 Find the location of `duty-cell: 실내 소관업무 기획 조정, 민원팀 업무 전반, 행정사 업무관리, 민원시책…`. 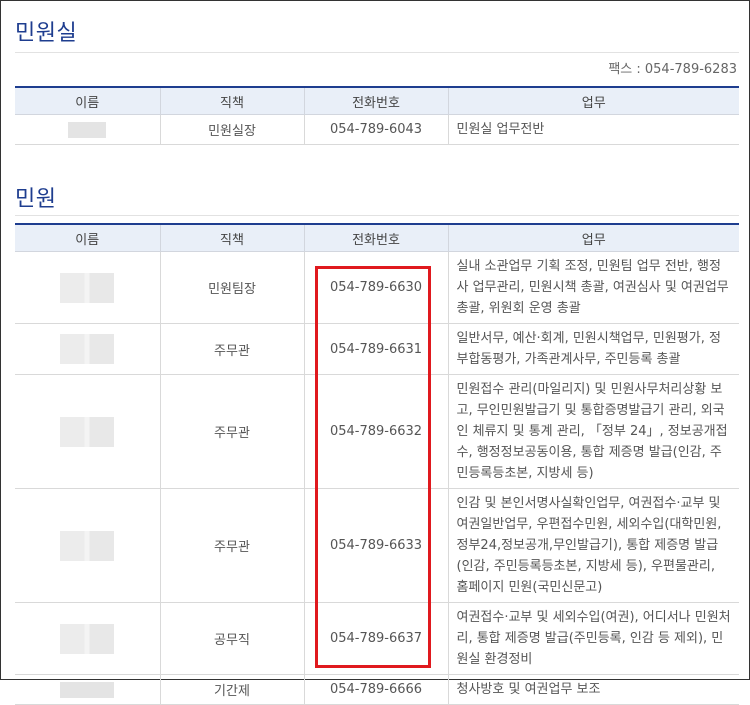

duty-cell: 실내 소관업무 기획 조정, 민원팀 업무 전반, 행정사 업무관리, 민원시책… is located at coordinates (593, 287).